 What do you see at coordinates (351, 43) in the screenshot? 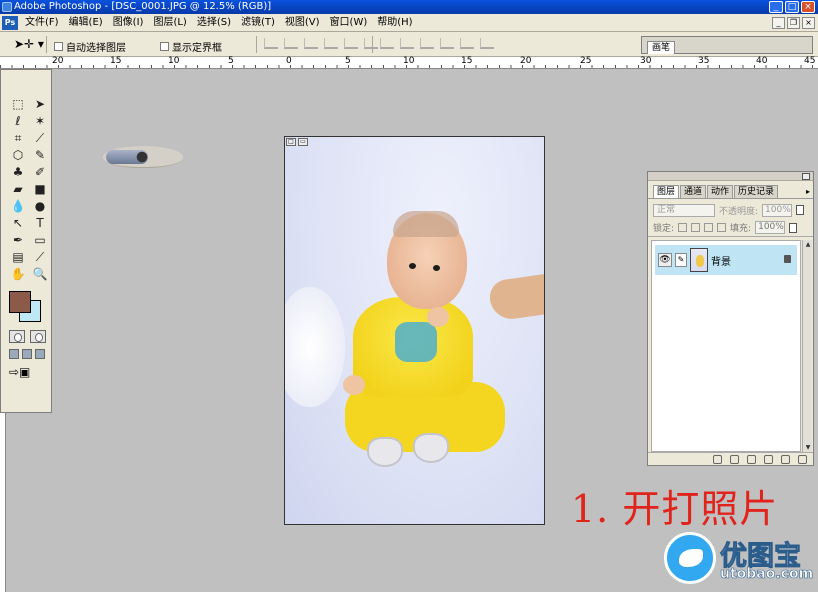
I see `align-hcenter-icon` at bounding box center [351, 43].